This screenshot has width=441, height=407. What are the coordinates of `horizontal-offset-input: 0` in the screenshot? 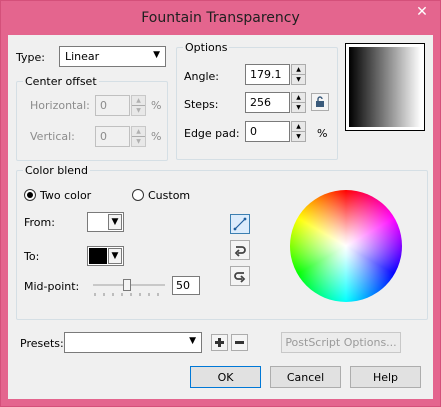 It's located at (112, 105).